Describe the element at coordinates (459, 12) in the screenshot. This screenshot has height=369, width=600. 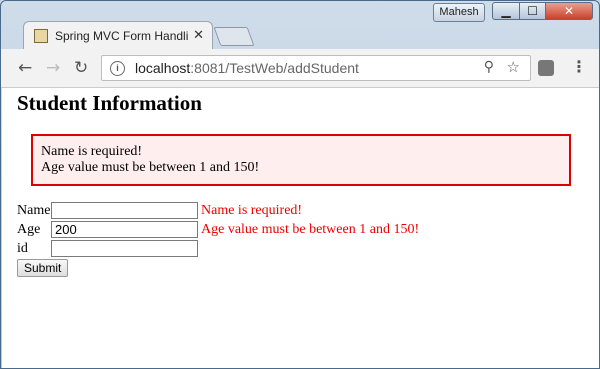
I see `profile-button: Mahesh` at that location.